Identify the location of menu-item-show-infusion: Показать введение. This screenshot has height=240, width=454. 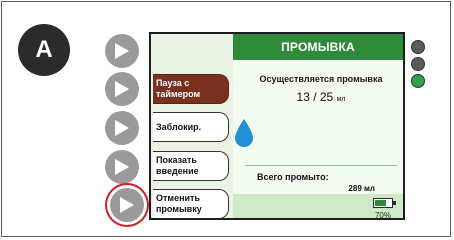
(191, 166).